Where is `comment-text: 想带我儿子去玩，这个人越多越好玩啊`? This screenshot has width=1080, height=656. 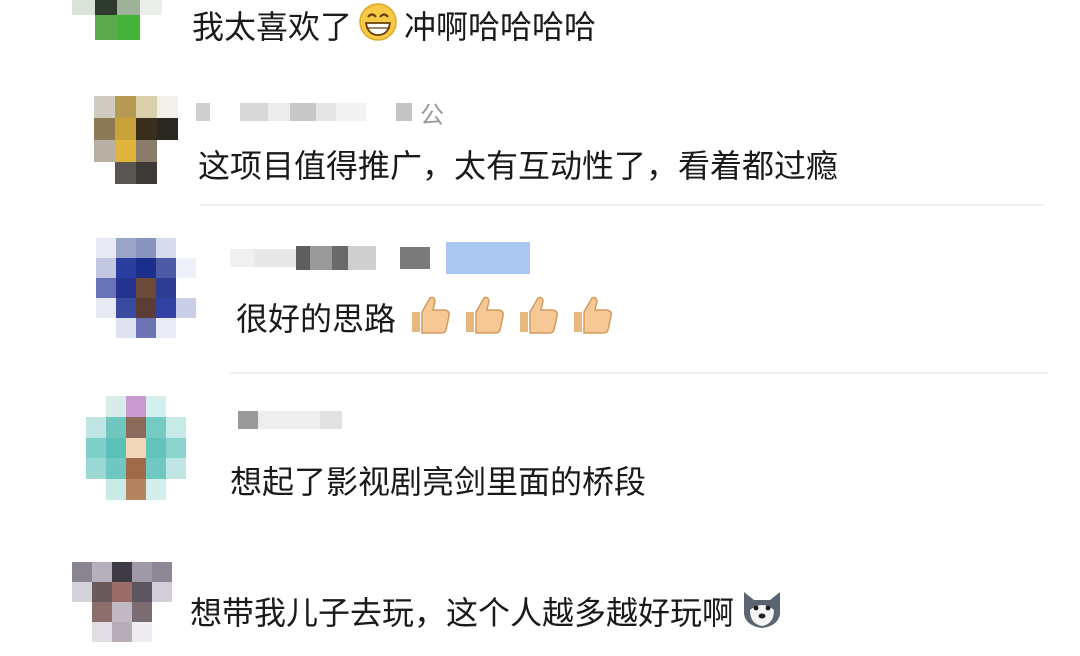 comment-text: 想带我儿子去玩，这个人越多越好玩啊 is located at coordinates (488, 612).